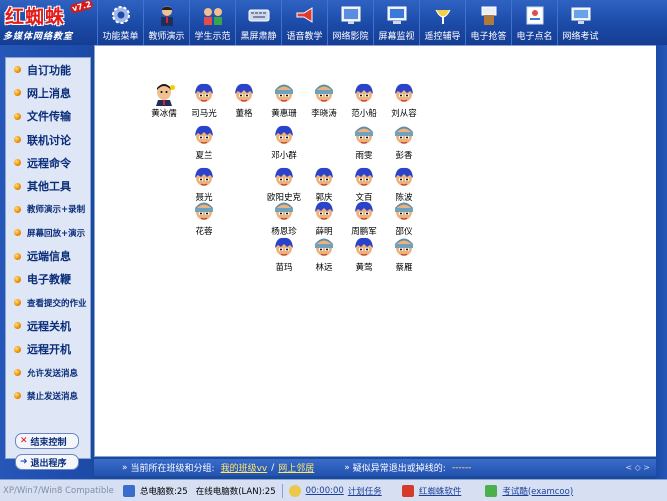 The width and height of the screenshot is (667, 501). I want to click on toolbar-button-label: 语音教学, so click(304, 37).